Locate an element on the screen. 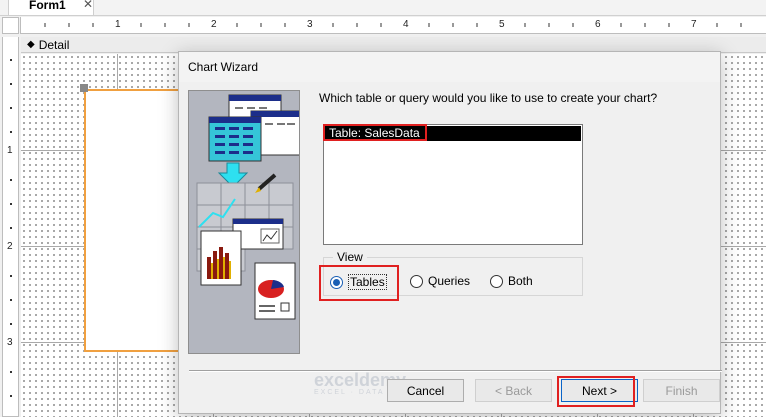 This screenshot has width=766, height=417. detail-section-label: Detail is located at coordinates (54, 44).